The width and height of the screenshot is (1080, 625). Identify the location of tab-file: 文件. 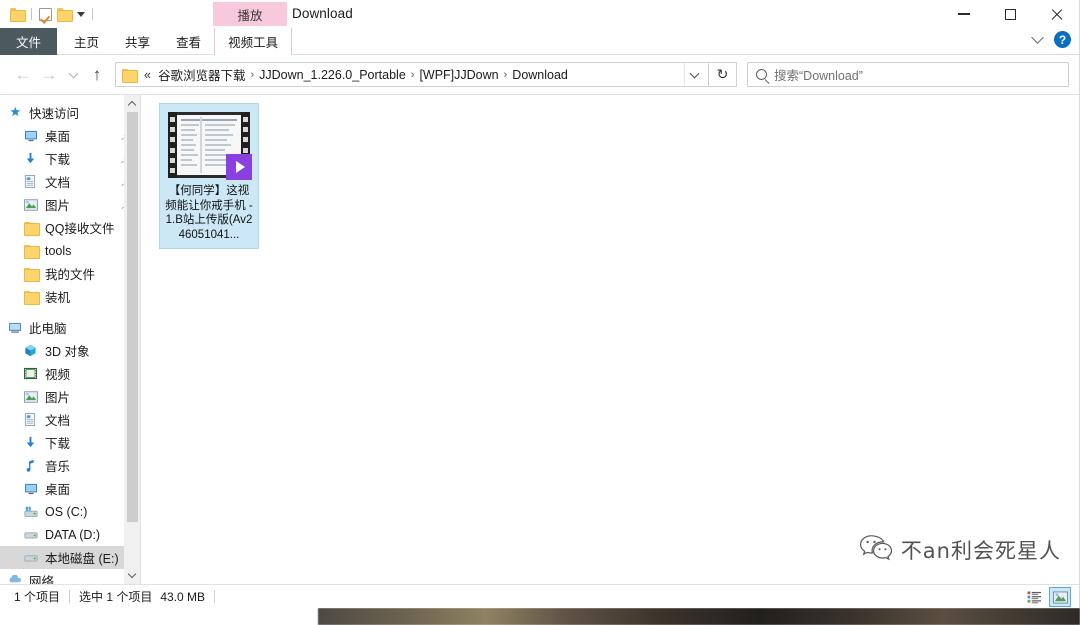
(29, 41).